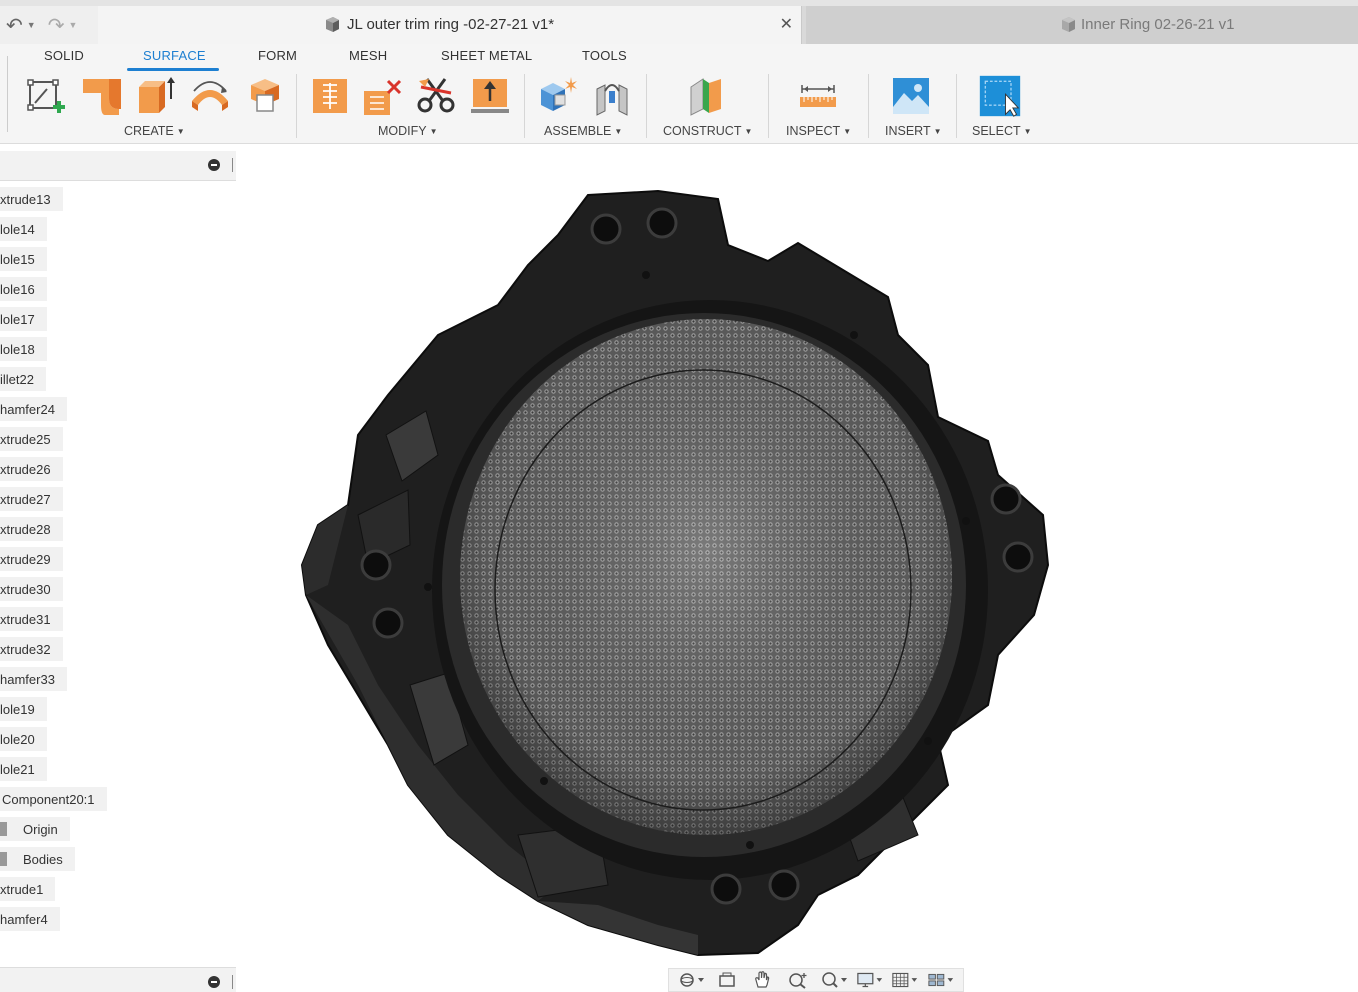  I want to click on tab-inactive-document: Inner Ring 02-26-21 v1, so click(1082, 25).